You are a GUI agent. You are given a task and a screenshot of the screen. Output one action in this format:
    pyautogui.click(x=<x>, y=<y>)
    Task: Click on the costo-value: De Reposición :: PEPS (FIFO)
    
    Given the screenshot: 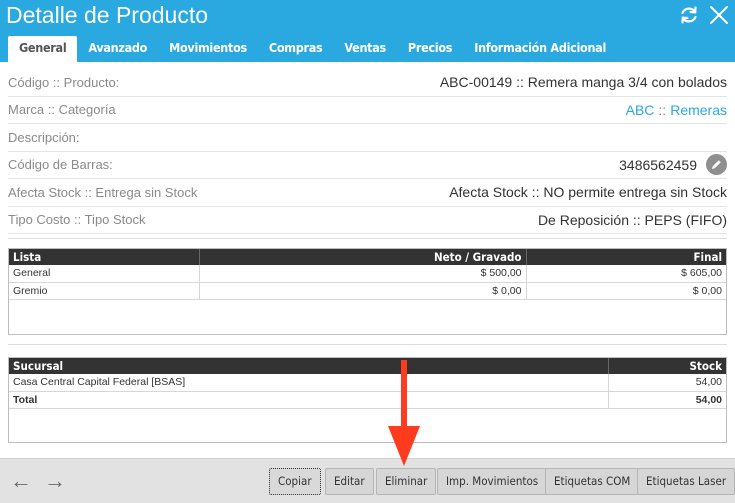 What is the action you would take?
    pyautogui.click(x=632, y=219)
    